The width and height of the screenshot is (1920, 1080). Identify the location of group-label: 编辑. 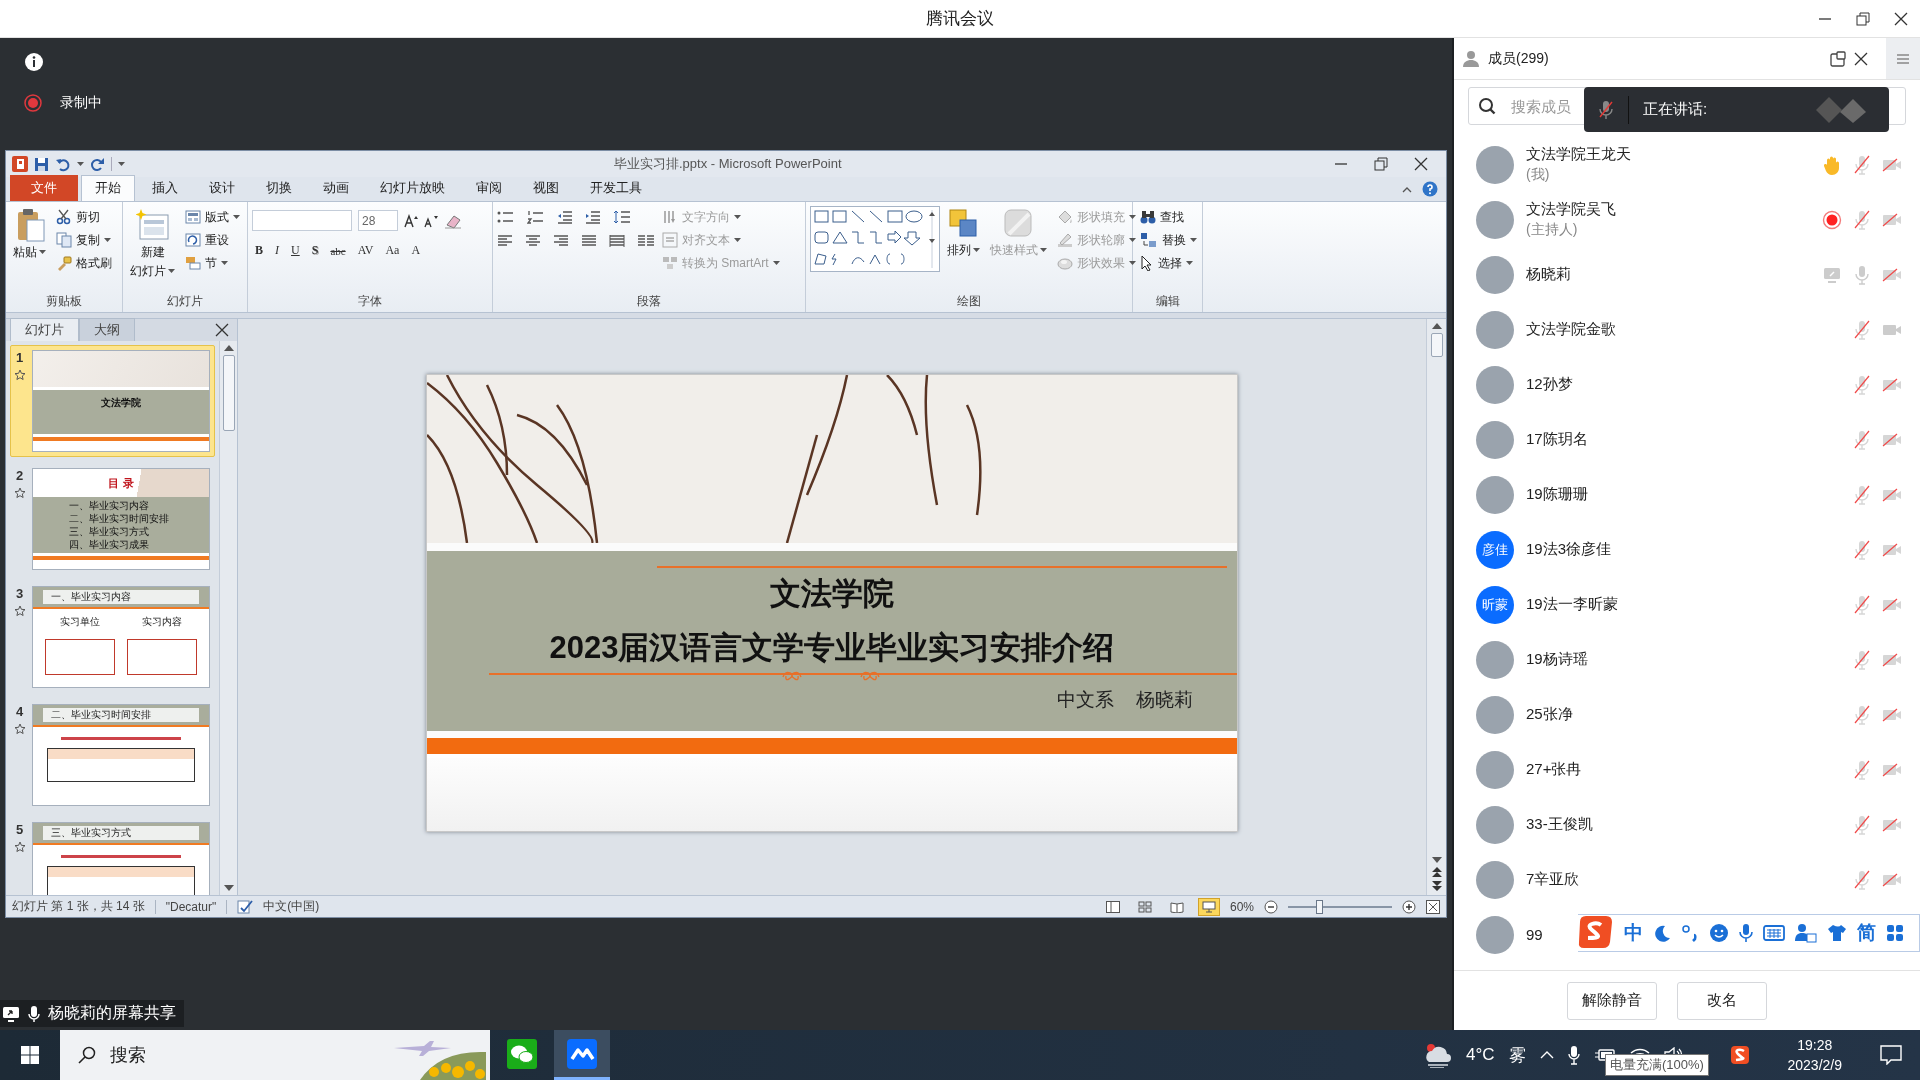
(1167, 301).